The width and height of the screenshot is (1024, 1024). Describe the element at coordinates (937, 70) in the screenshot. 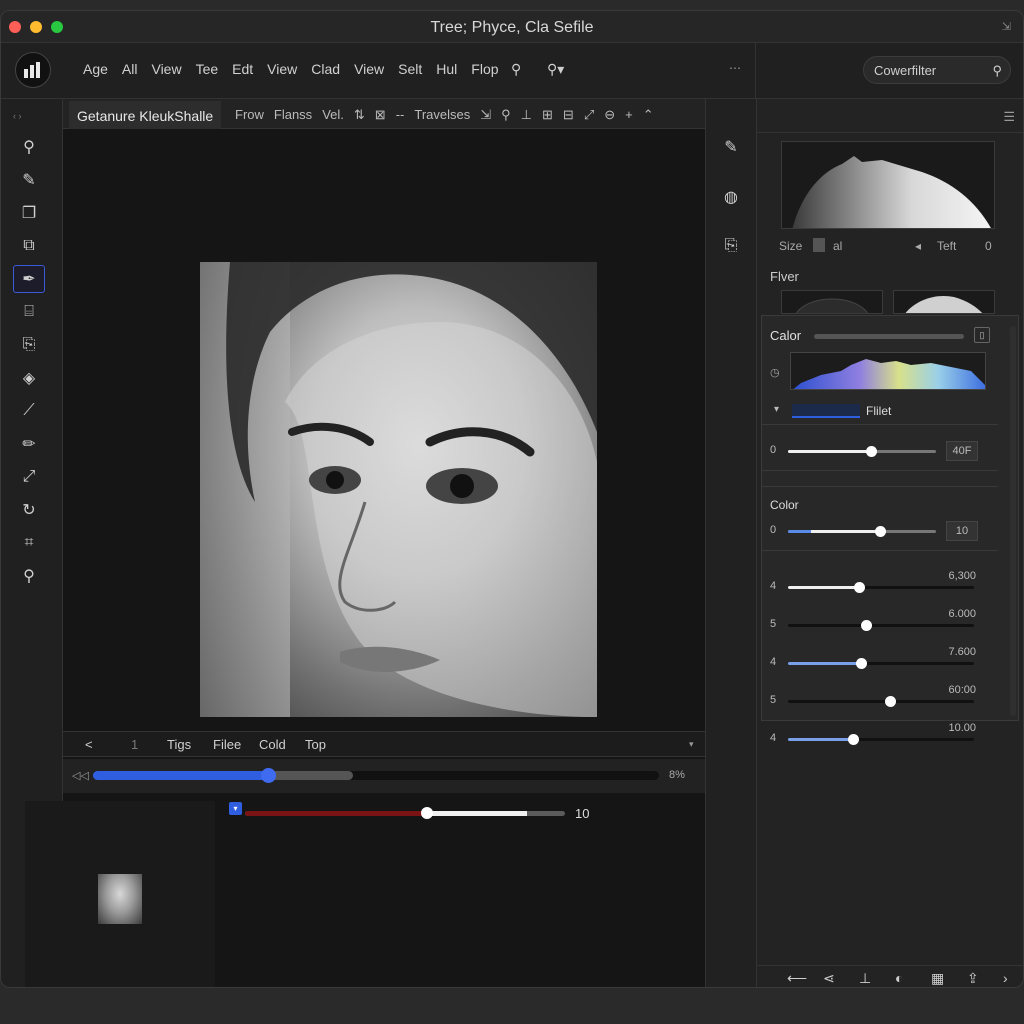

I see `filter-search-input: Cowerfilter ⚲` at that location.